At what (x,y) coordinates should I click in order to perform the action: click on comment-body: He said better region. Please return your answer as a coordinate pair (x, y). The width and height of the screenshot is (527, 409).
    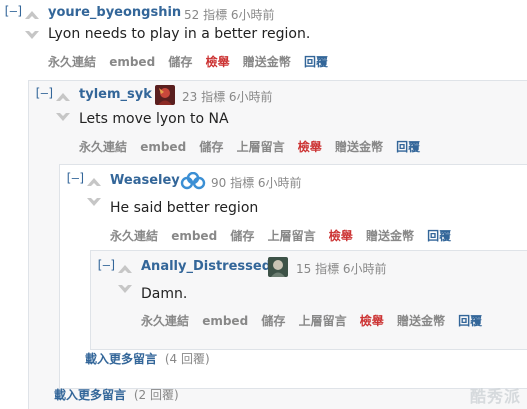
    Looking at the image, I should click on (184, 208).